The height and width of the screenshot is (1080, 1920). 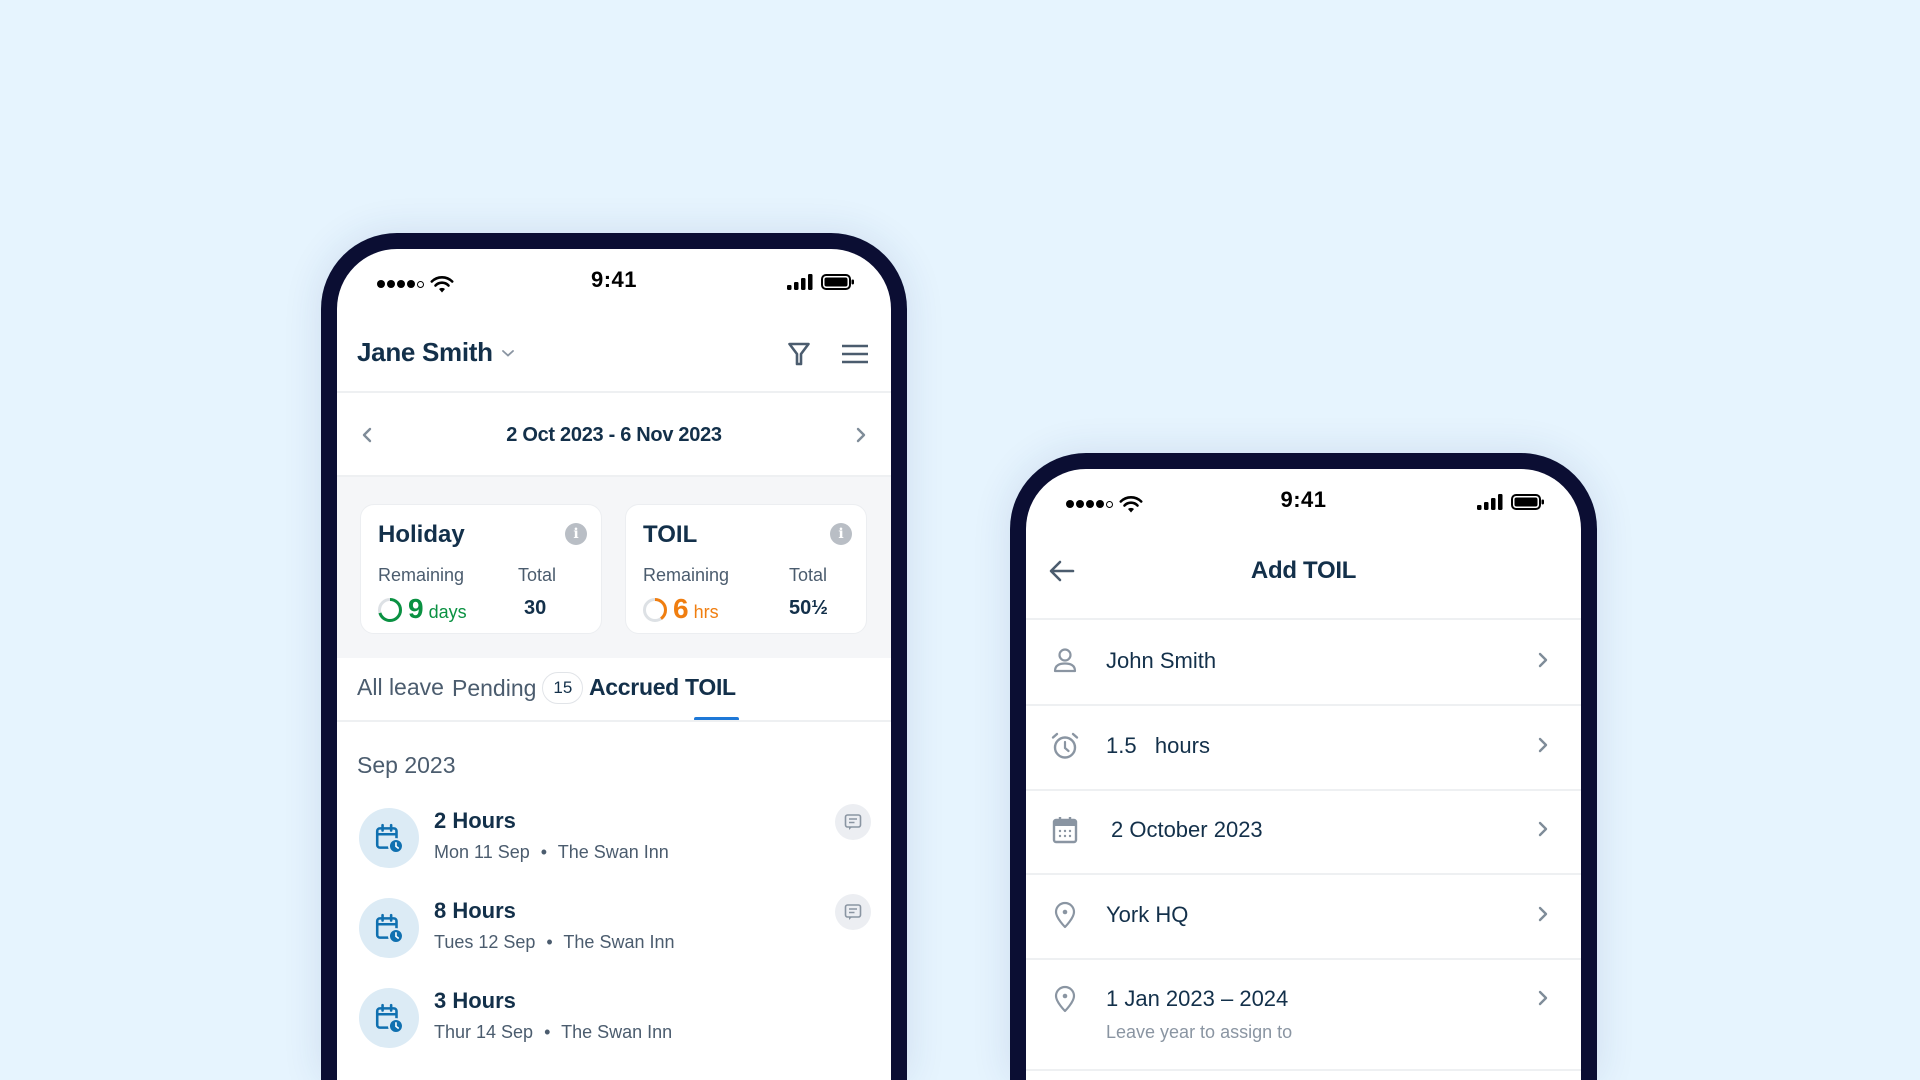 I want to click on leave-tabs: All leave Pending 15 Accrued TOIL, so click(x=614, y=689).